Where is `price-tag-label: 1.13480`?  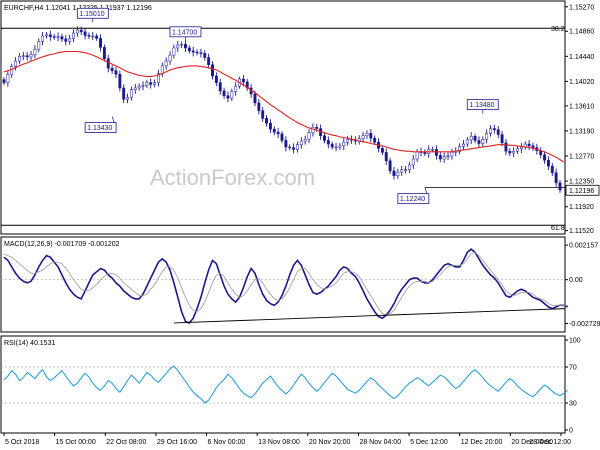 price-tag-label: 1.13480 is located at coordinates (481, 105).